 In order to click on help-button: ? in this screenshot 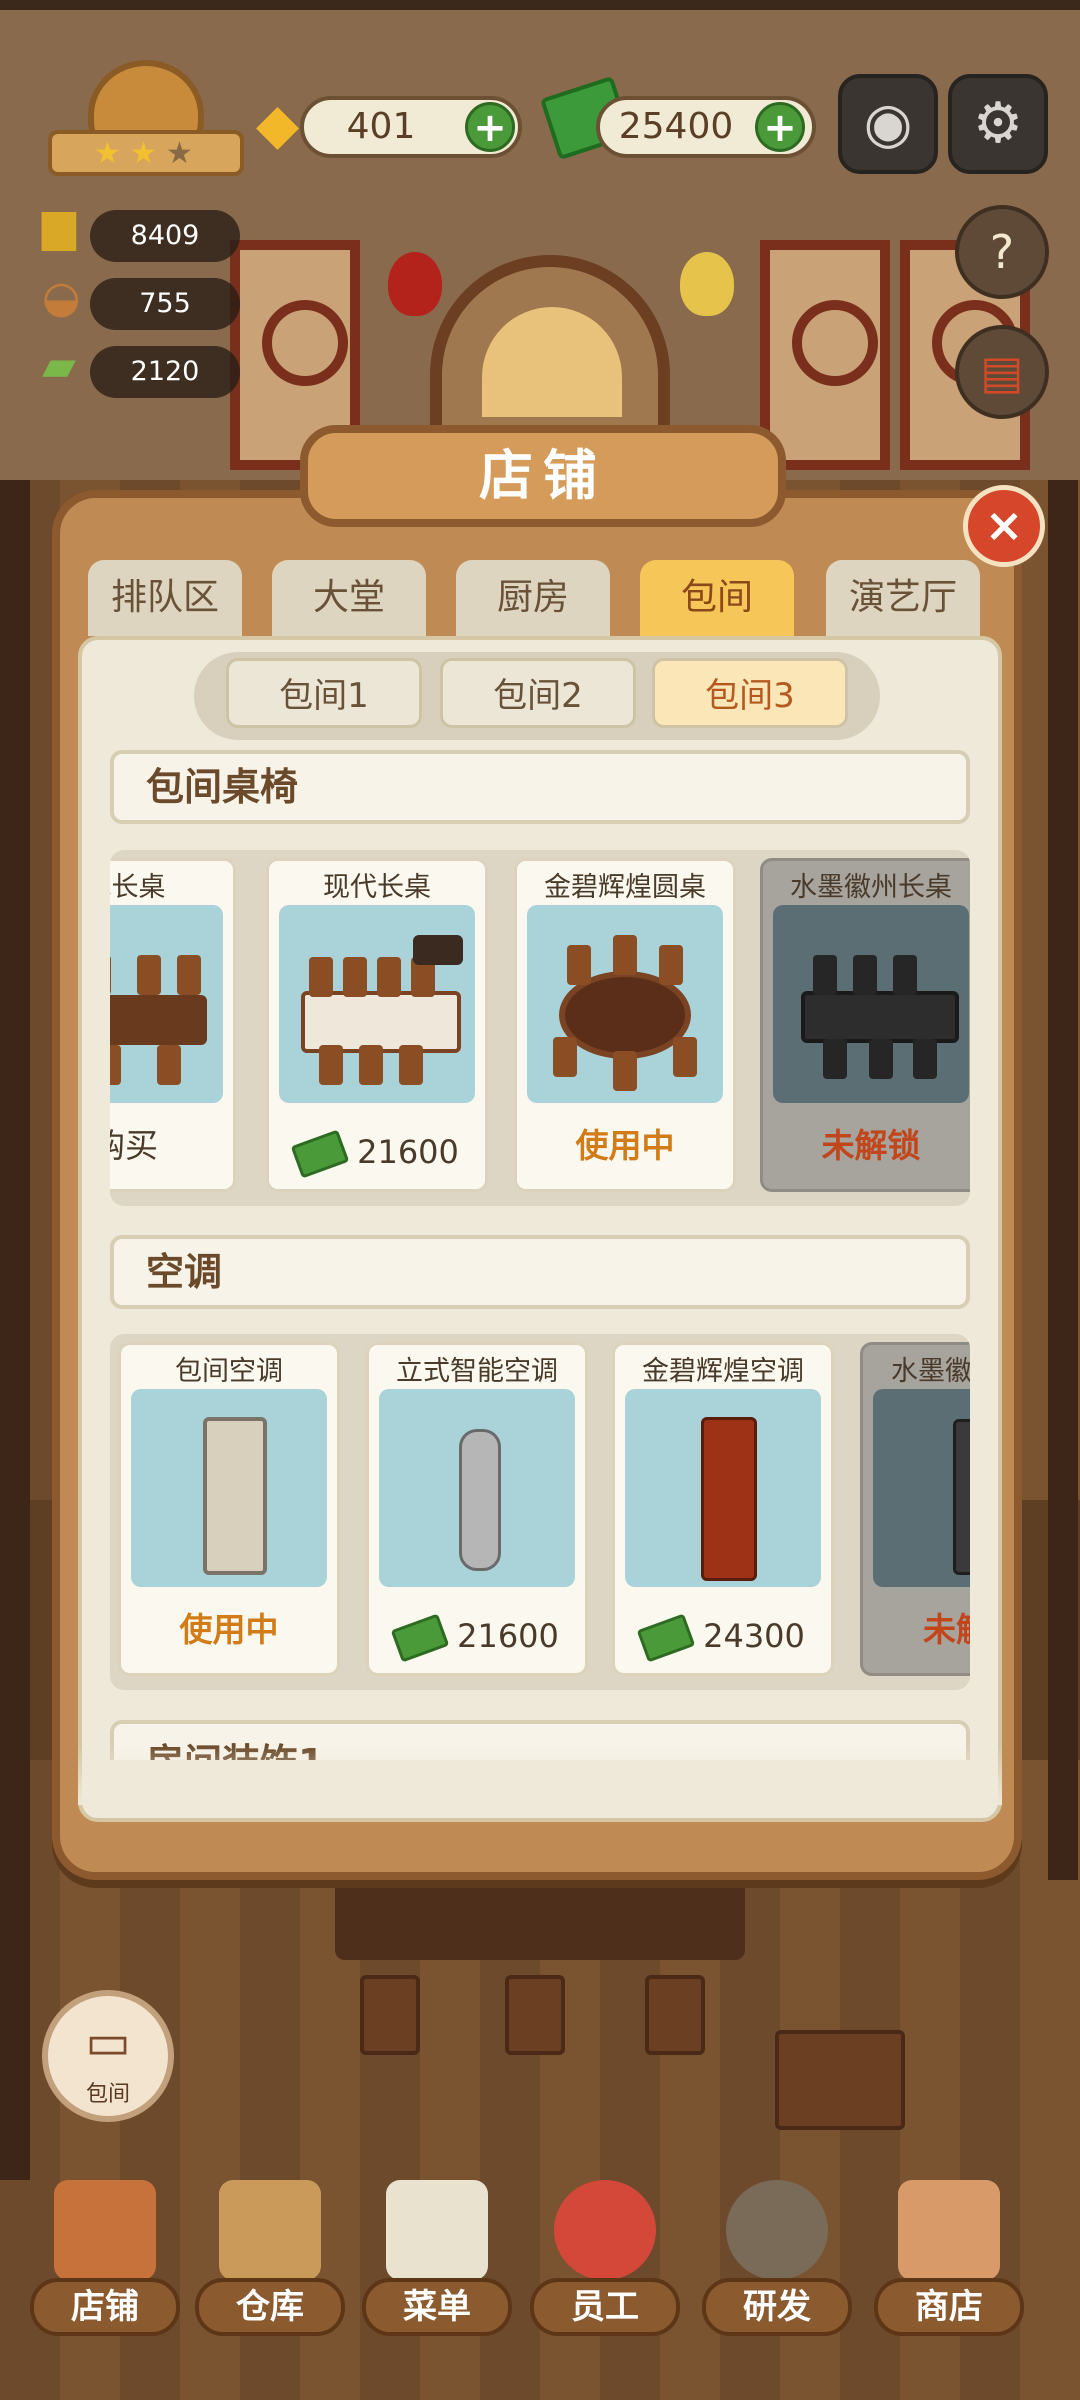, I will do `click(1002, 252)`.